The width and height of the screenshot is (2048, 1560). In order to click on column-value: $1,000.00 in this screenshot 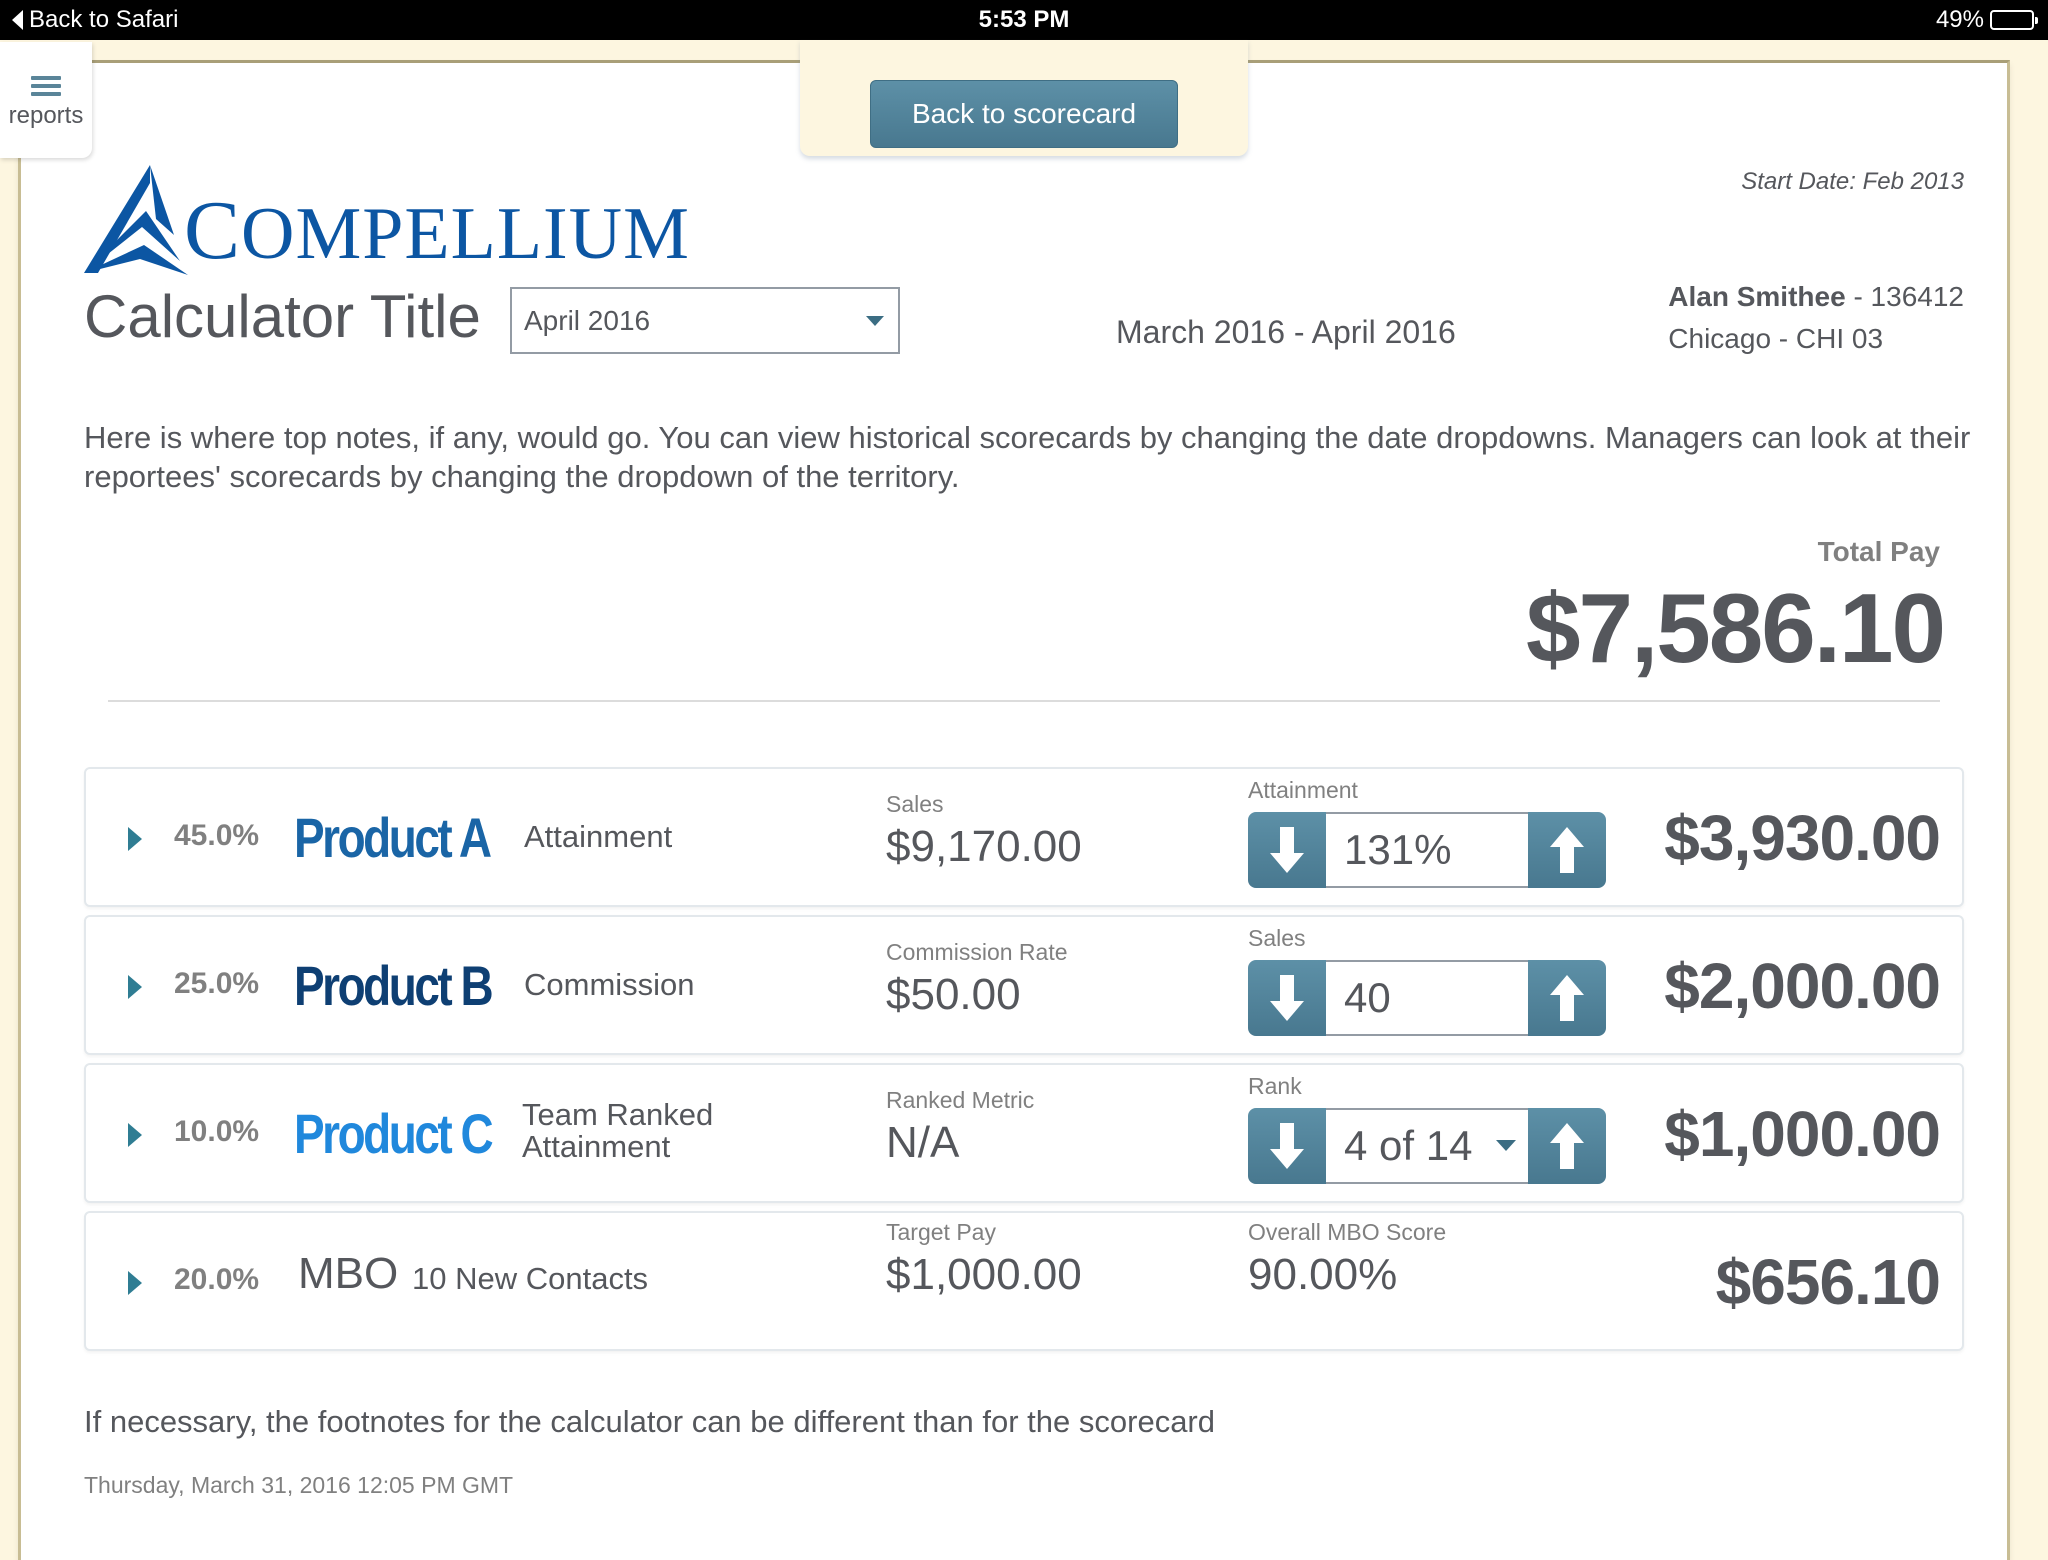, I will do `click(984, 1274)`.